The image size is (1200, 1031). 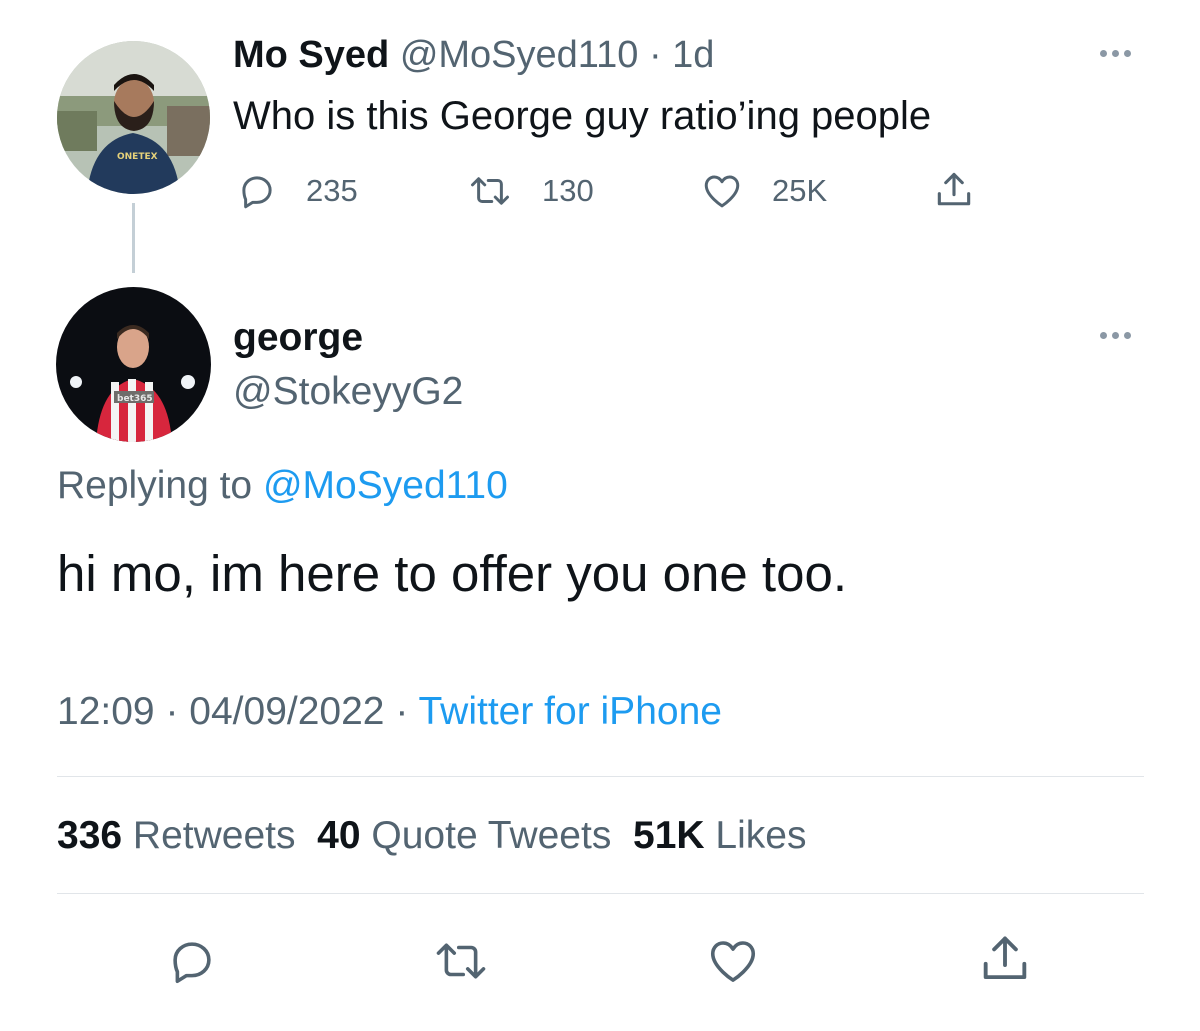 I want to click on engagement-stats: 336 Retweets 40 Quote Tweets 51K Likes, so click(x=431, y=836).